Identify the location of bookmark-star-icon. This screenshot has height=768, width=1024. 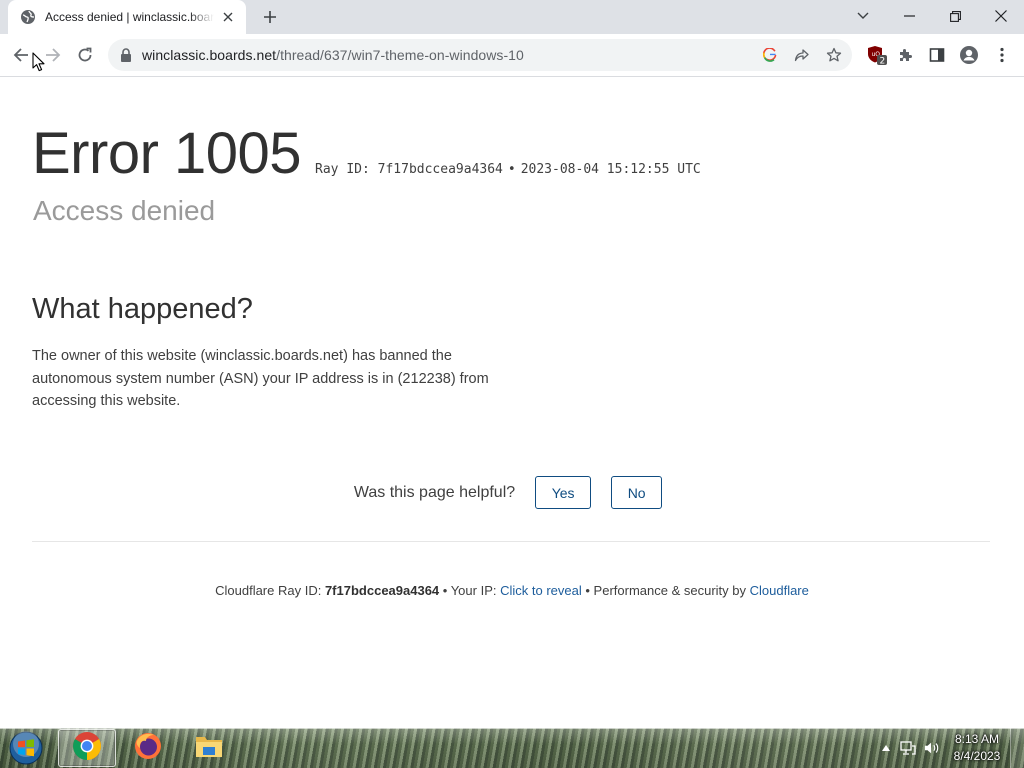
(834, 55).